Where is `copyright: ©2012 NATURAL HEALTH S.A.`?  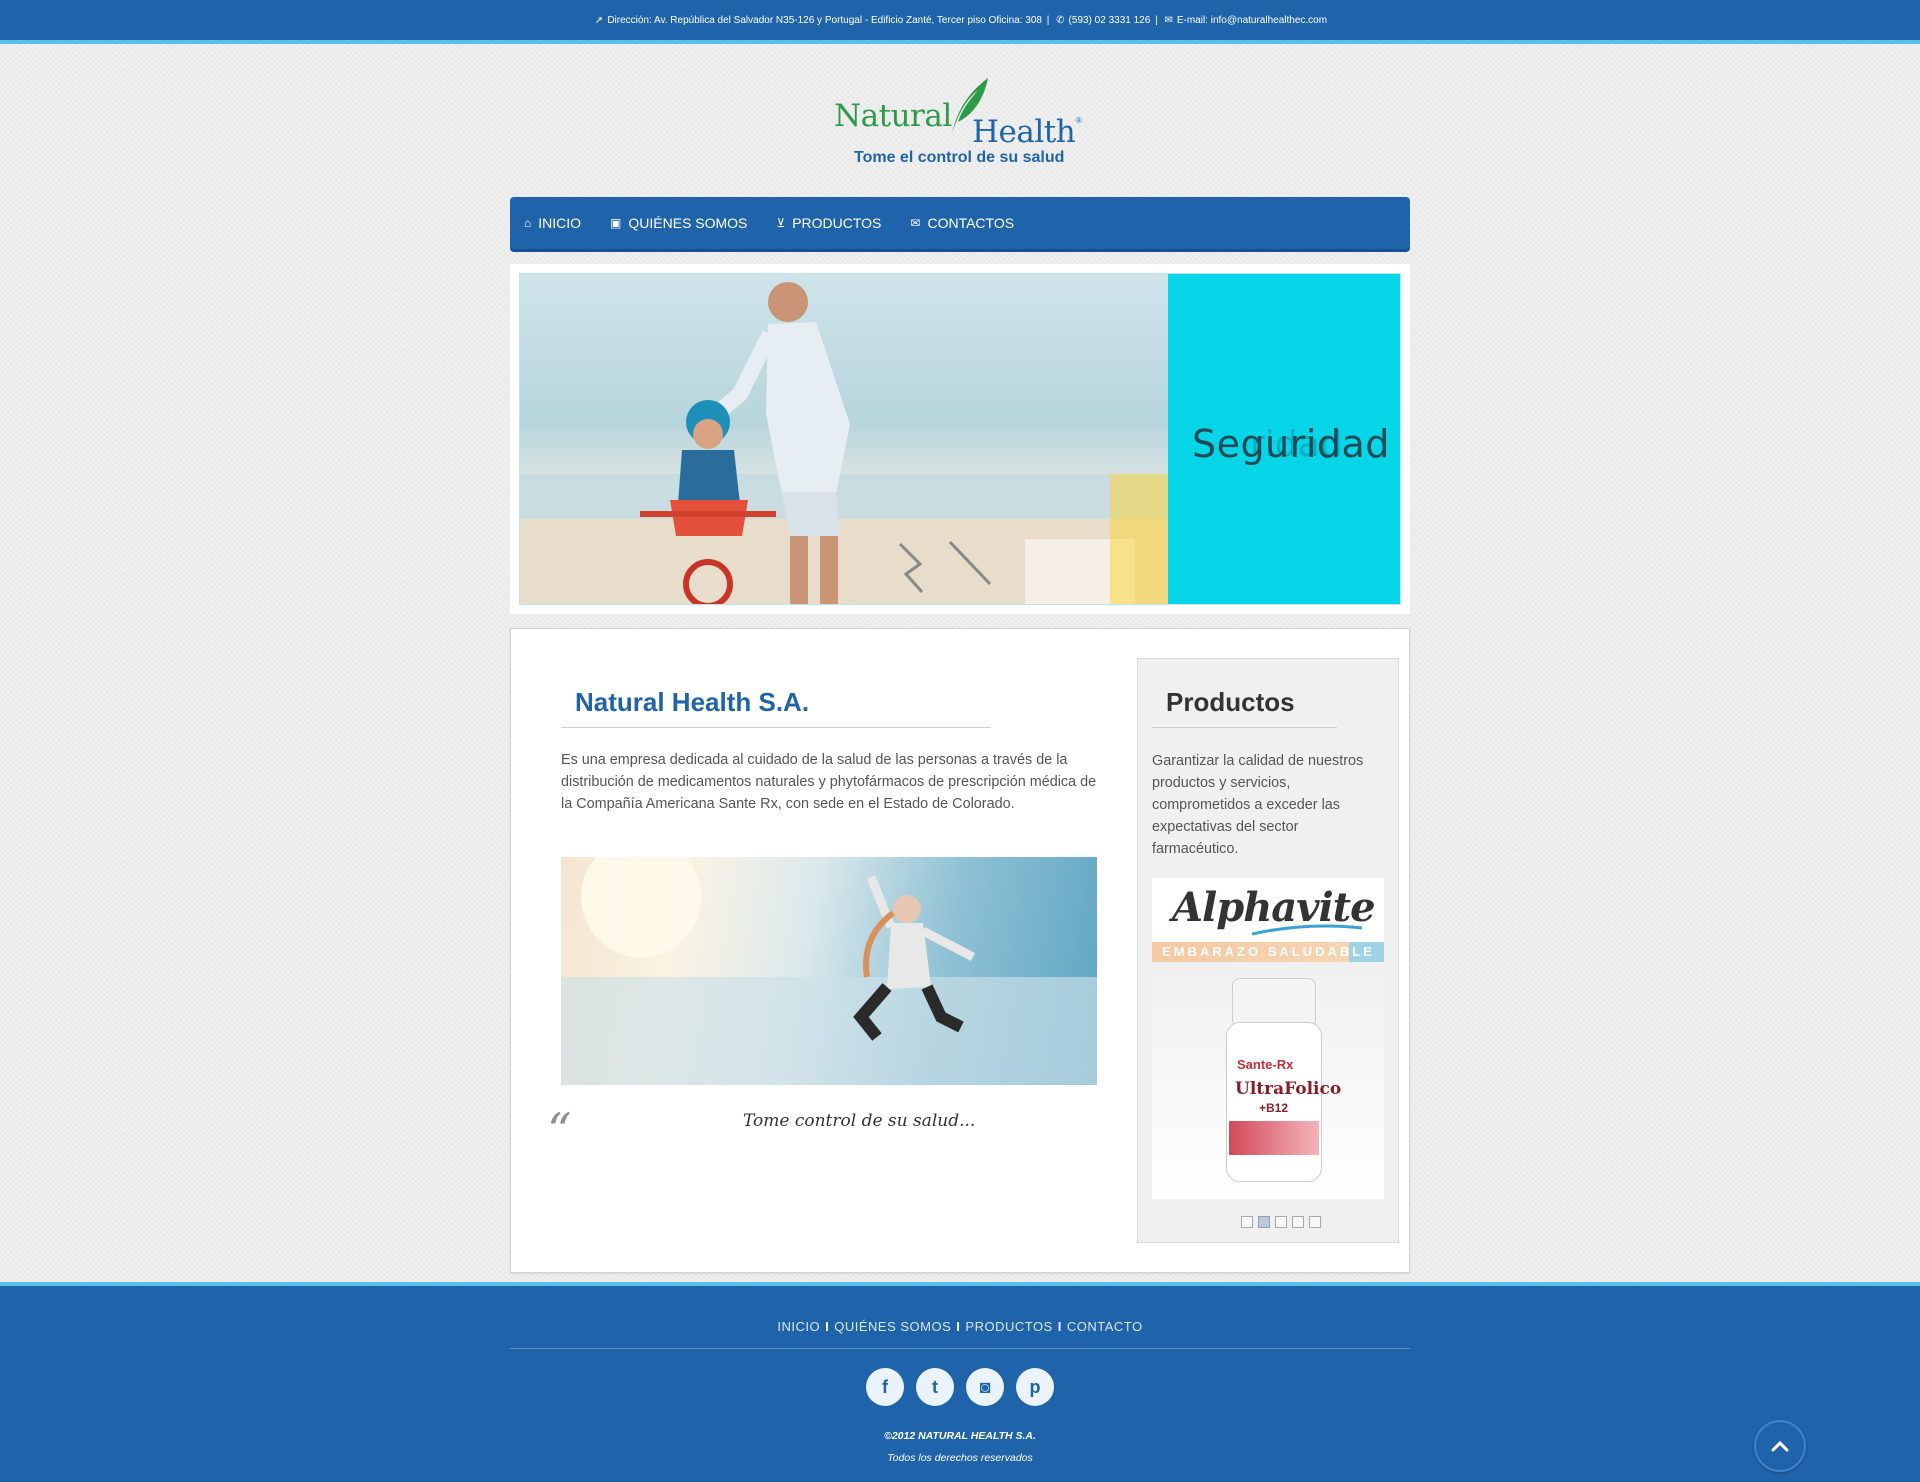 copyright: ©2012 NATURAL HEALTH S.A. is located at coordinates (960, 1436).